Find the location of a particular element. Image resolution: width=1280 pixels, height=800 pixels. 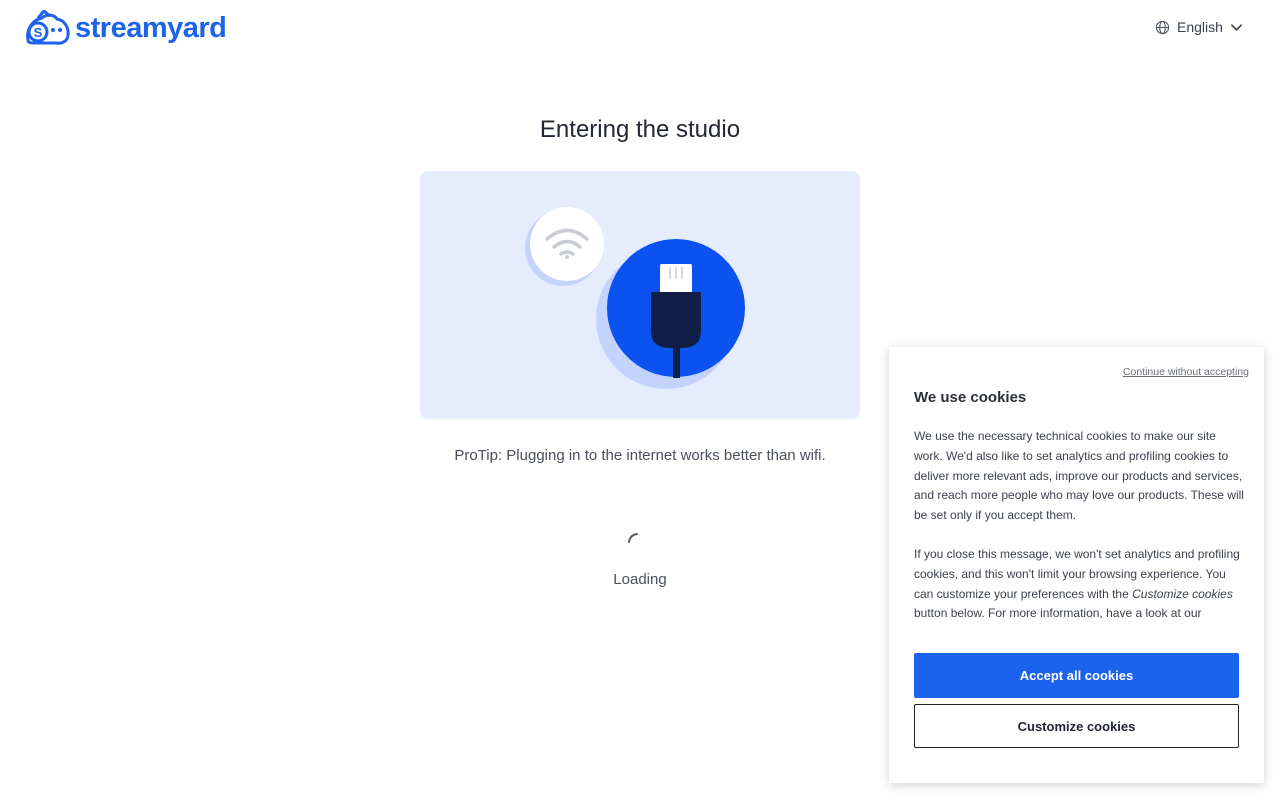

streamyard-logo-icon: S is located at coordinates (48, 27).